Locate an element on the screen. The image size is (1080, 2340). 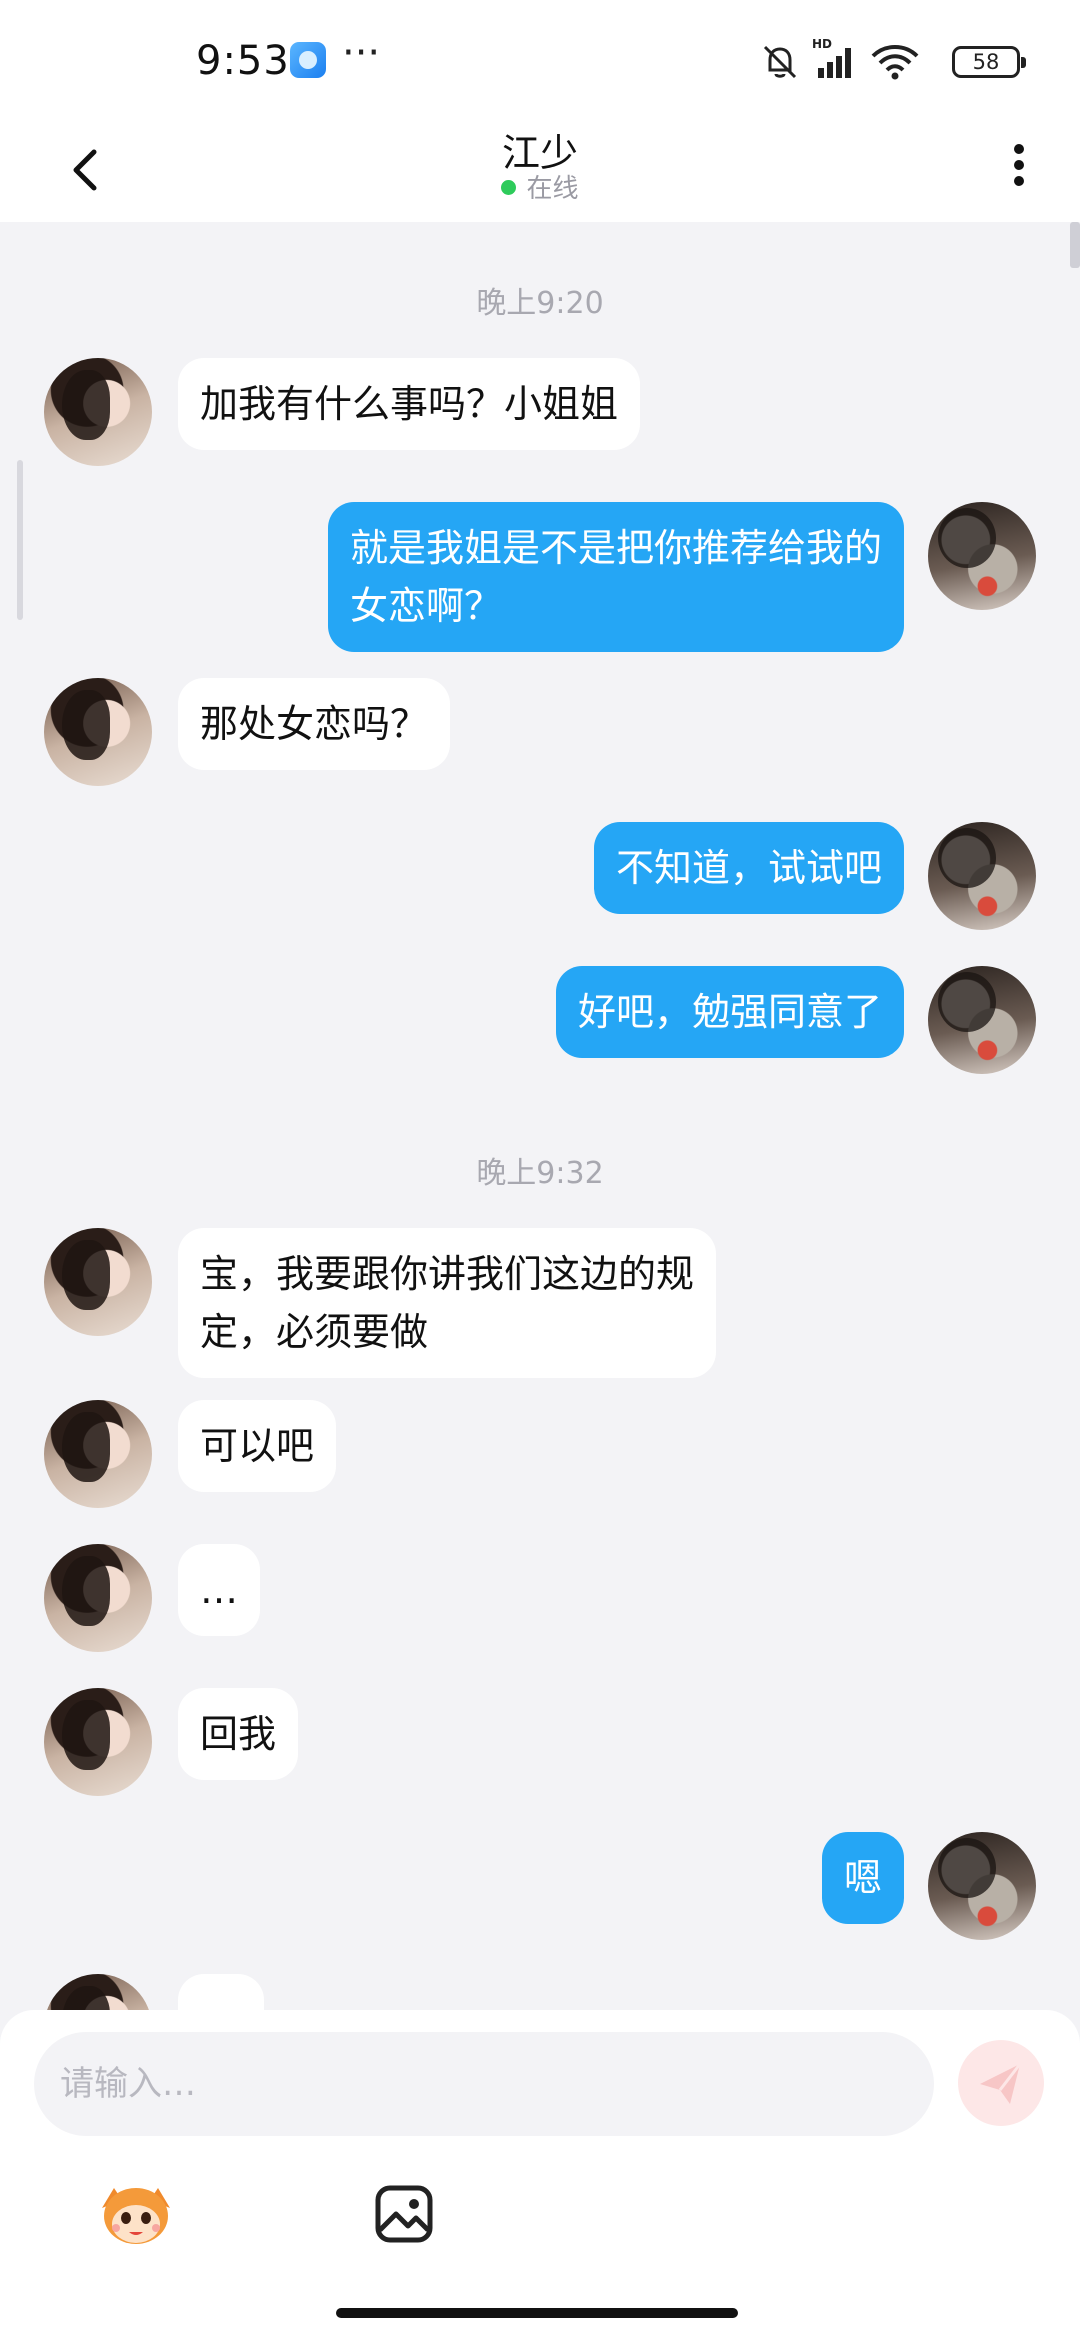
message-bubble-sent: 不知道，试试吧 is located at coordinates (748, 868).